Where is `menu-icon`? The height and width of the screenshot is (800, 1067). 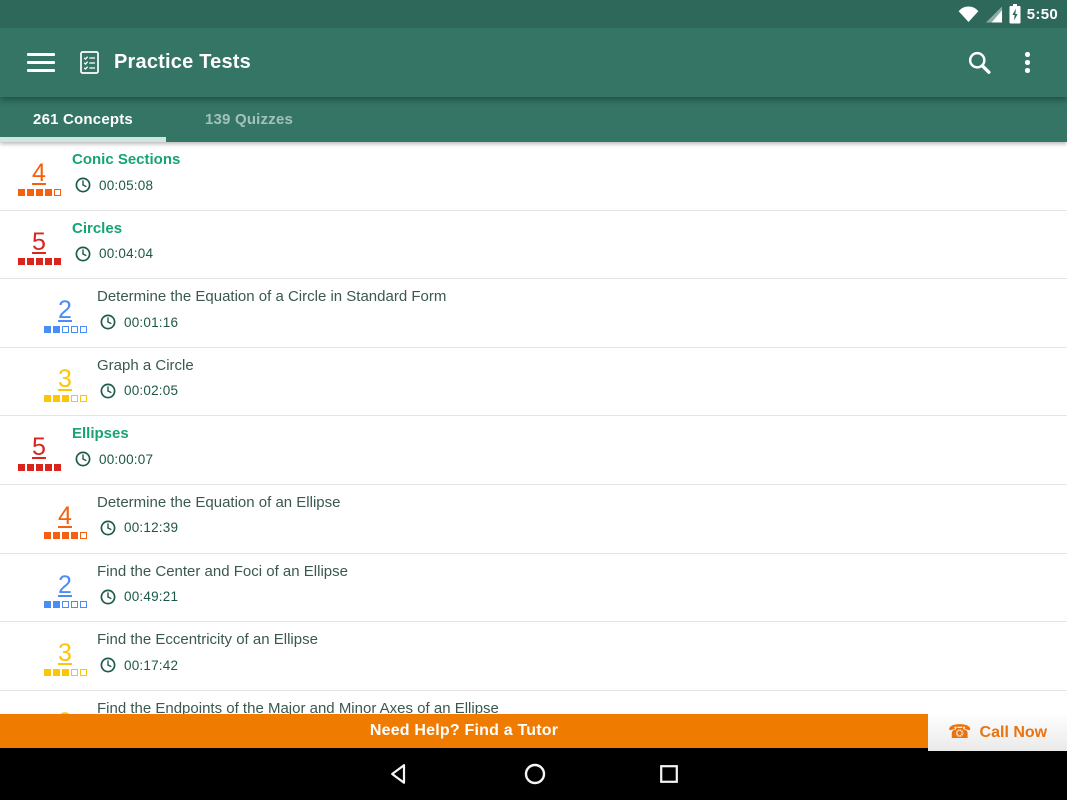
menu-icon is located at coordinates (41, 62).